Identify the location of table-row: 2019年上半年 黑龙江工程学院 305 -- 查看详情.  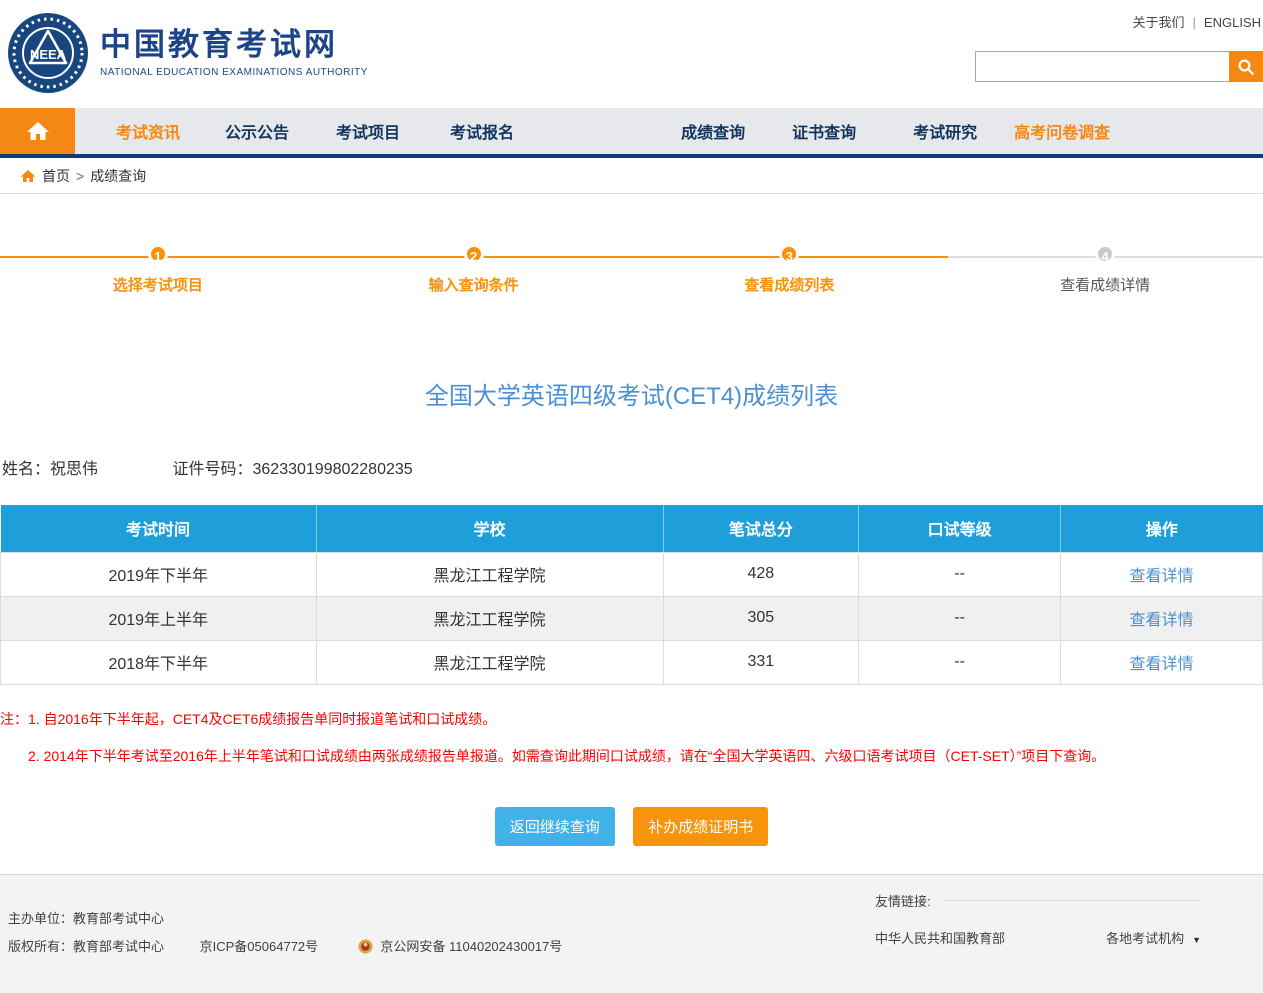
(631, 618).